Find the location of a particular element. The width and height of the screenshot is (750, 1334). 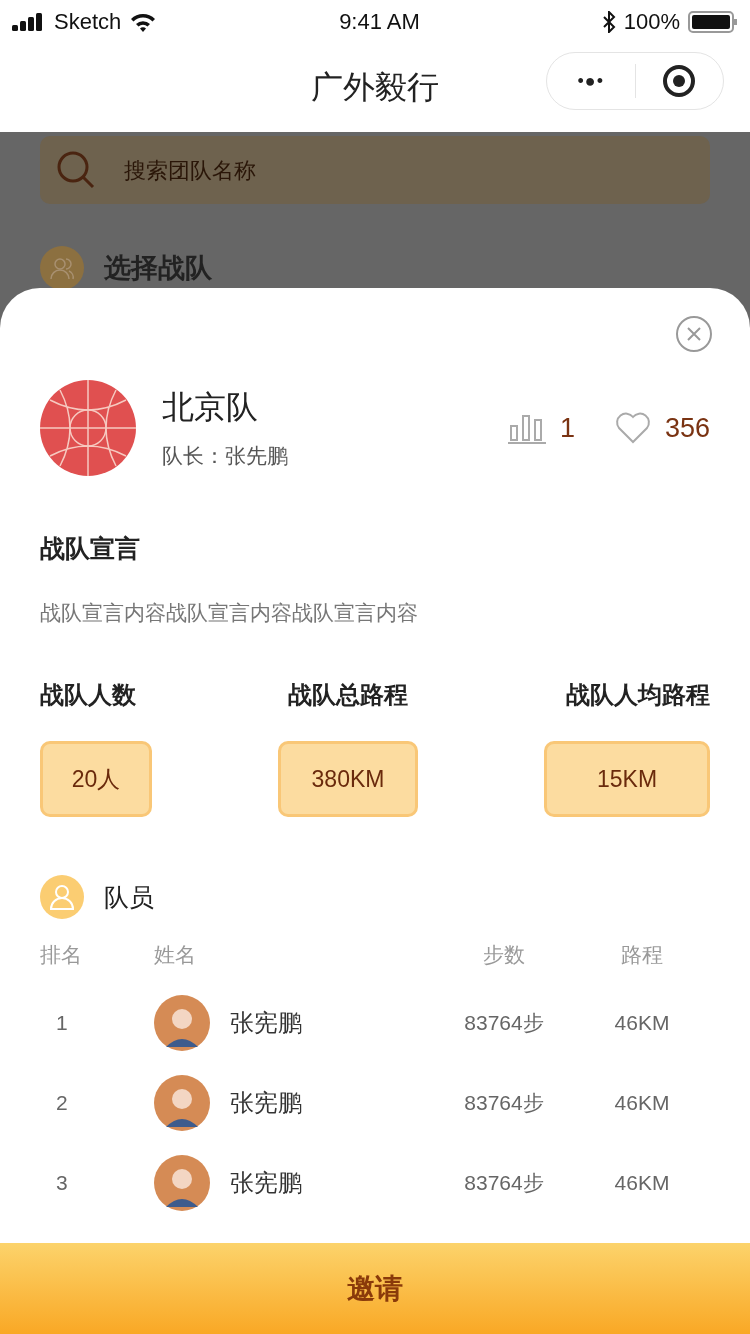

more-button: •●• is located at coordinates (591, 81).